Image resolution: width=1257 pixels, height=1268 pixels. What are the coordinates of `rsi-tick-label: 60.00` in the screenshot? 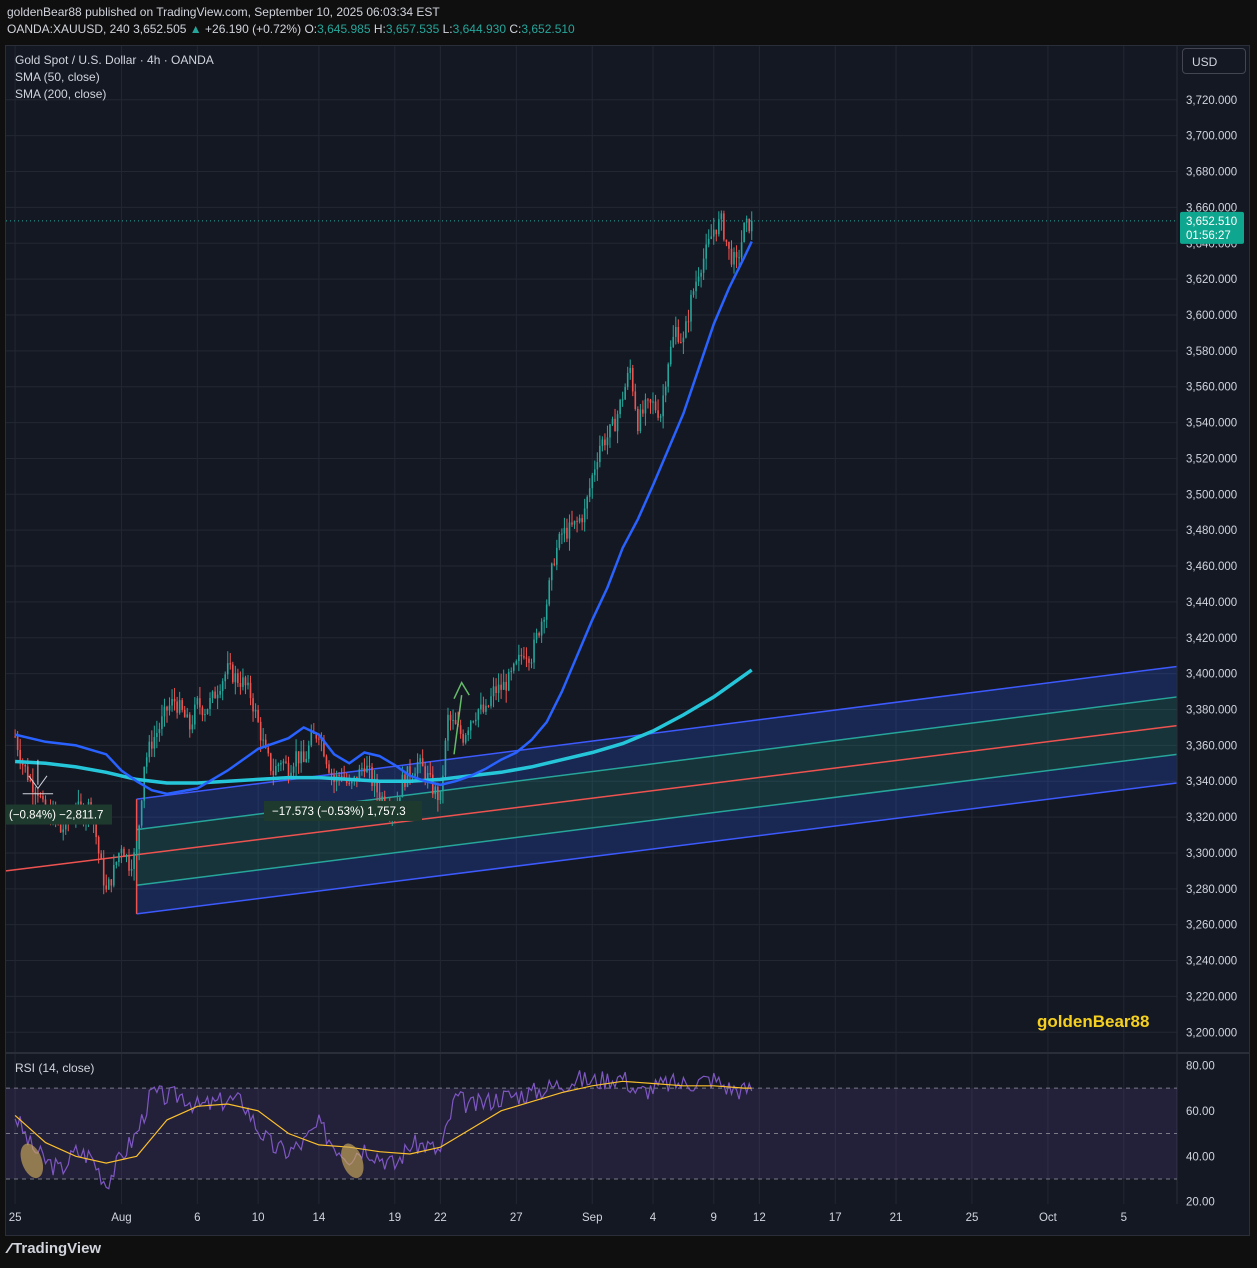 It's located at (1200, 1112).